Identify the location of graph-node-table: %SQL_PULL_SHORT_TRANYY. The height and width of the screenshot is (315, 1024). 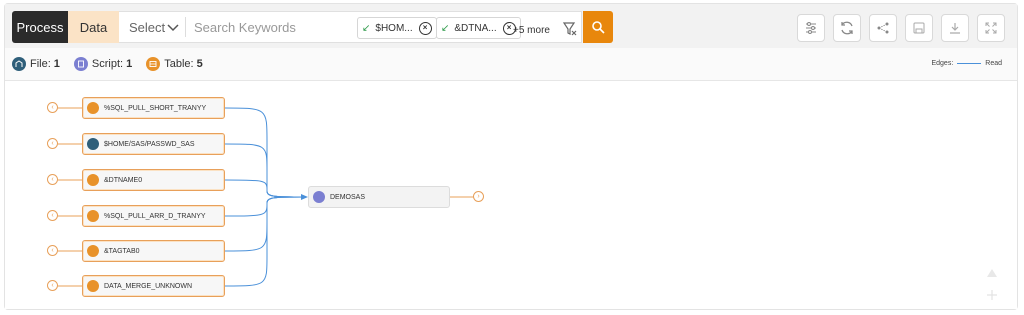
(153, 108).